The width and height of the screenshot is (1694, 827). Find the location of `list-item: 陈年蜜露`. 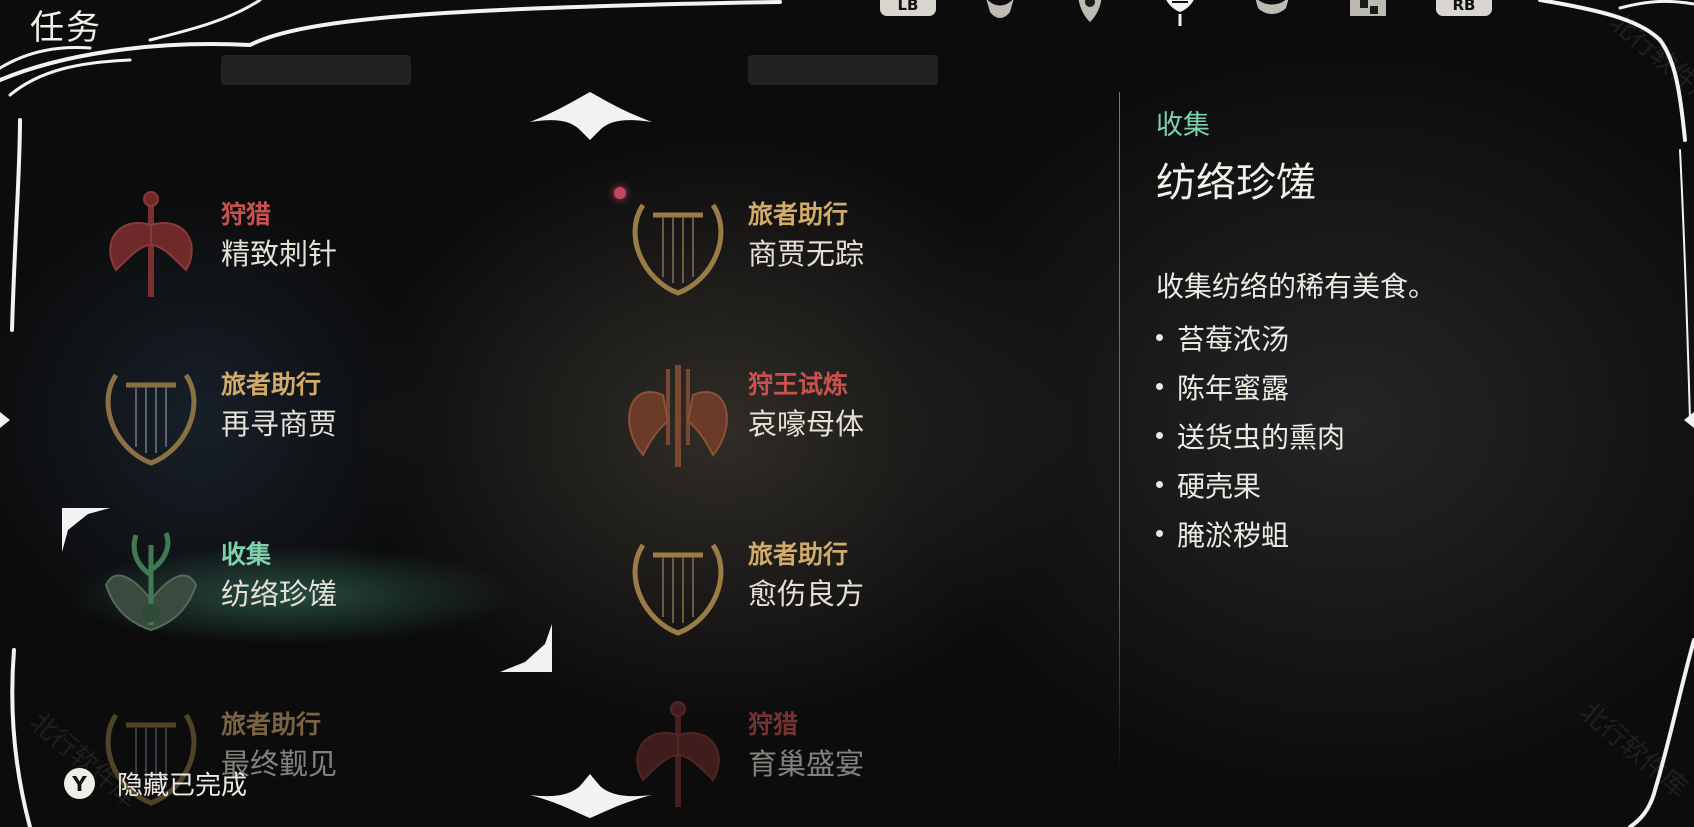

list-item: 陈年蜜露 is located at coordinates (1250, 386).